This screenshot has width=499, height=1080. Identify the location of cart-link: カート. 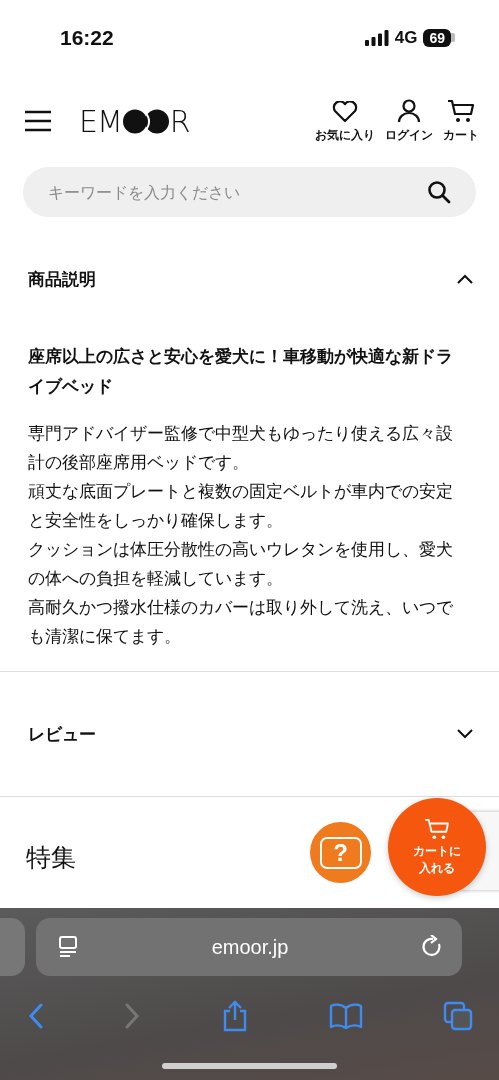
(461, 121).